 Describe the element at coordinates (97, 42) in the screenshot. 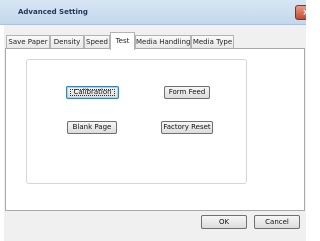

I see `tab-speed: Speed` at that location.